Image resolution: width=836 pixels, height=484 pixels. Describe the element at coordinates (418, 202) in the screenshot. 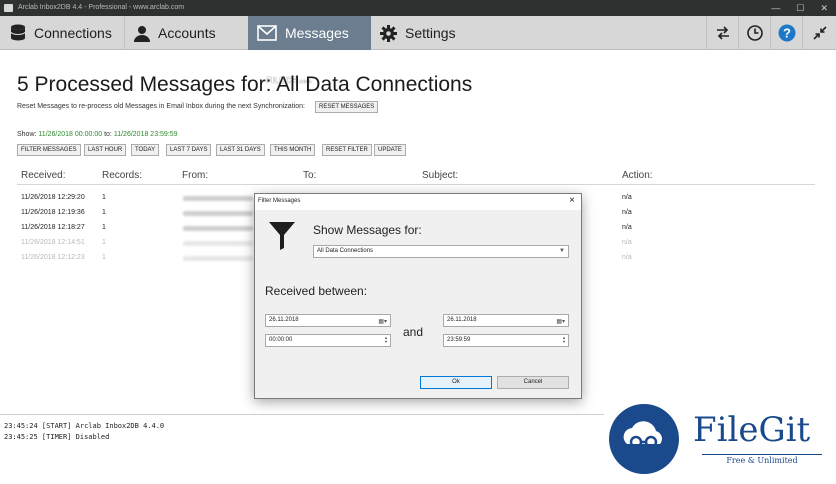

I see `dialog-titlebar: Filter Messages ×` at that location.